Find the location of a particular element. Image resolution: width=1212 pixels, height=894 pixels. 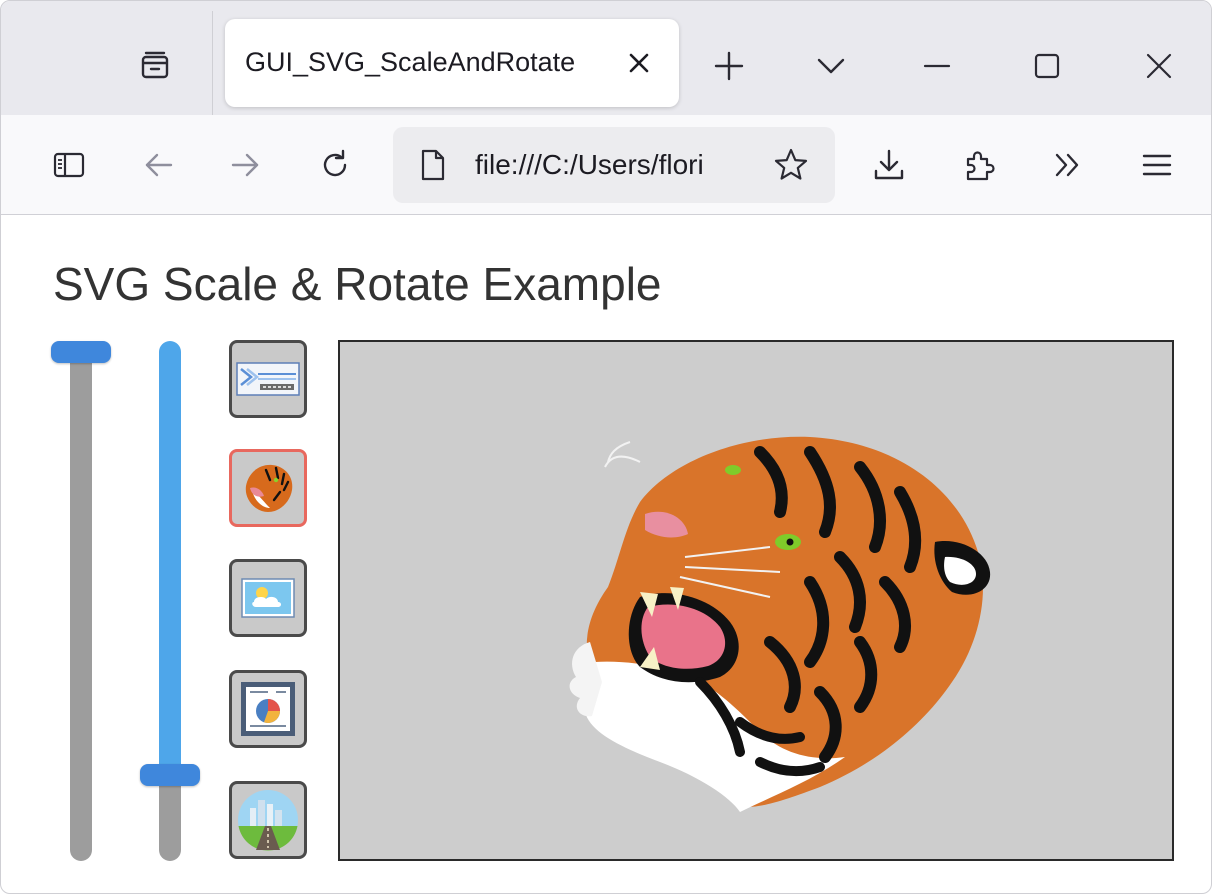

tab-strip: GUI_SVG_ScaleAndRotate is located at coordinates (606, 58).